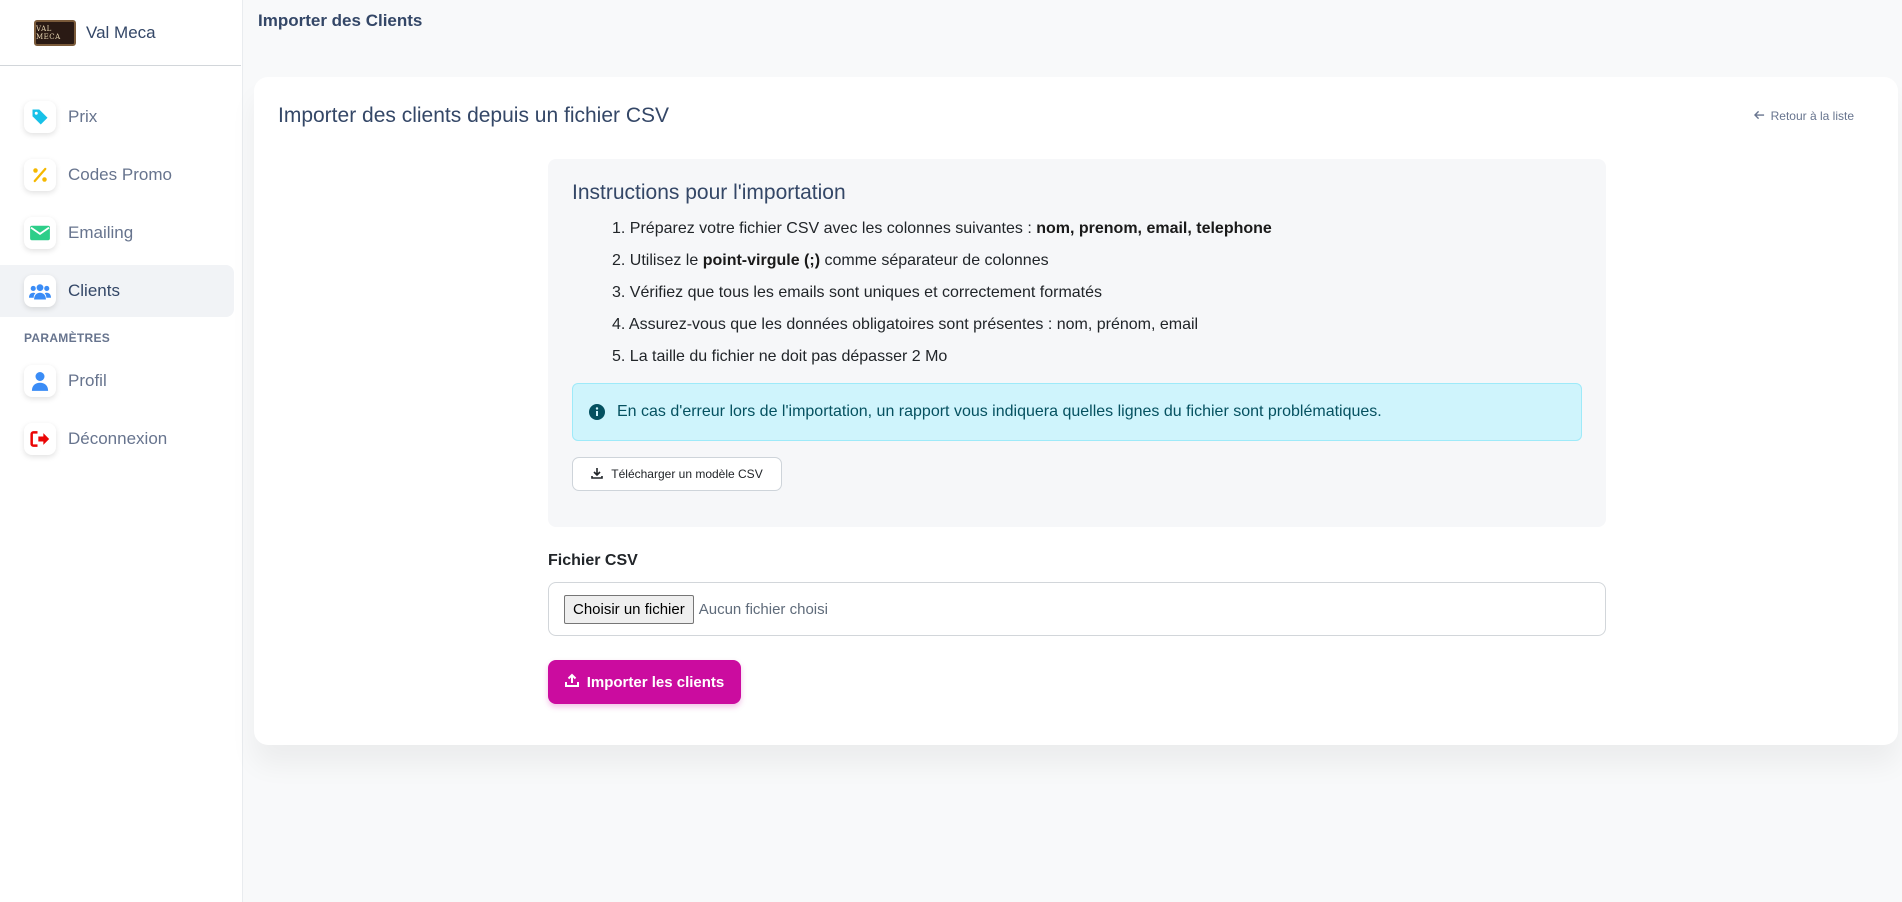  What do you see at coordinates (1759, 116) in the screenshot?
I see `arrow-left-icon` at bounding box center [1759, 116].